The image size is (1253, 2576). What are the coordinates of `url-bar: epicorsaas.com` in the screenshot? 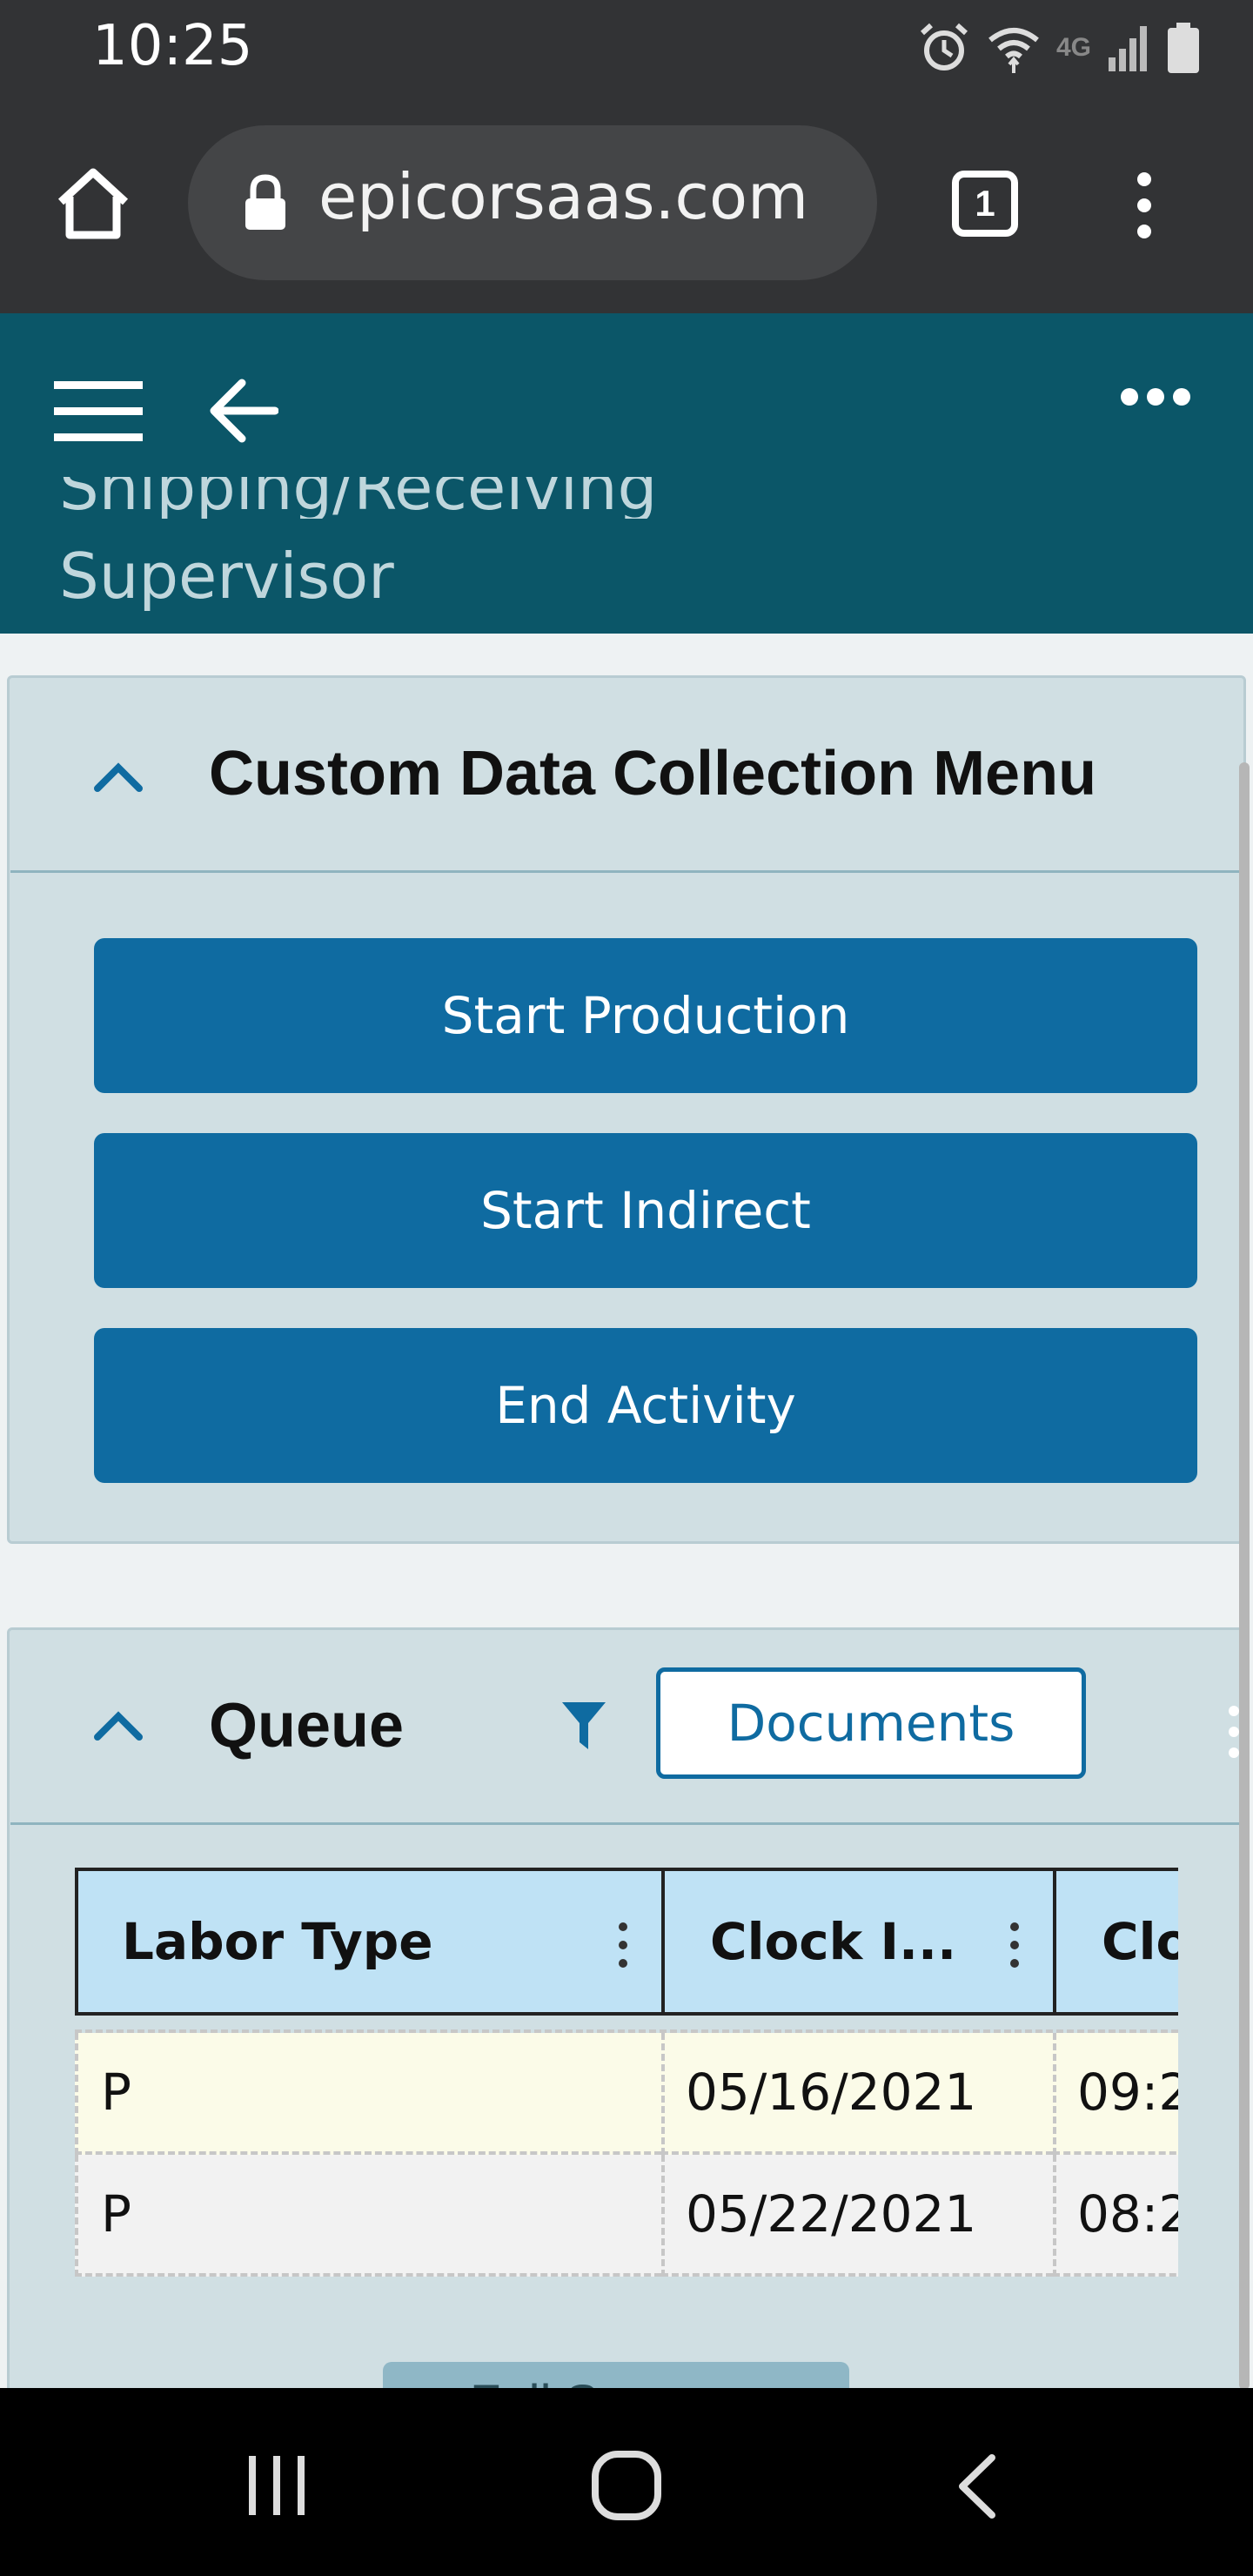 It's located at (532, 203).